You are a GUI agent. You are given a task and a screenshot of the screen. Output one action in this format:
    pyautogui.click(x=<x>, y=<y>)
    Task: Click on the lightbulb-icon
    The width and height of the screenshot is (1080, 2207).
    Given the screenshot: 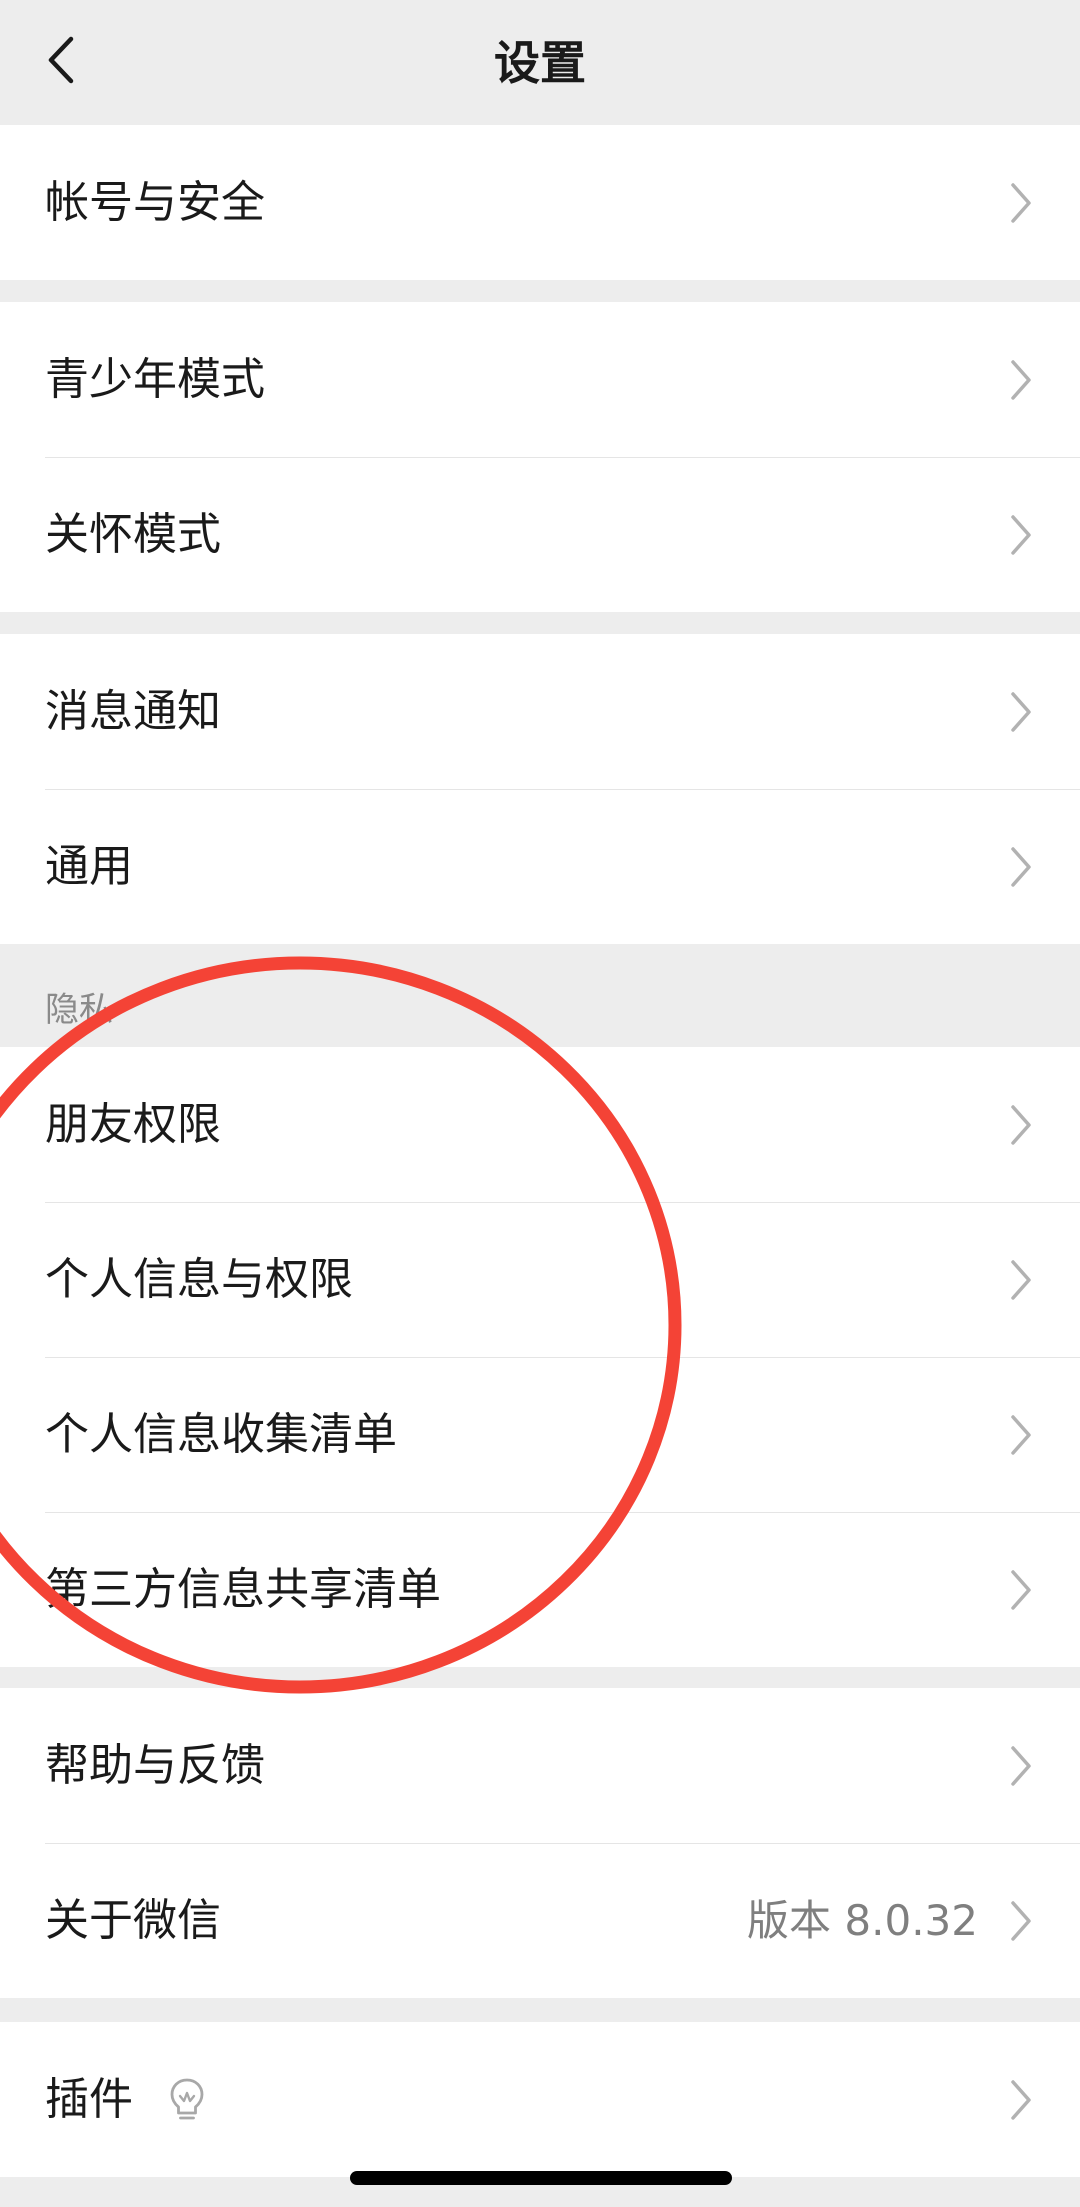 What is the action you would take?
    pyautogui.click(x=187, y=2098)
    